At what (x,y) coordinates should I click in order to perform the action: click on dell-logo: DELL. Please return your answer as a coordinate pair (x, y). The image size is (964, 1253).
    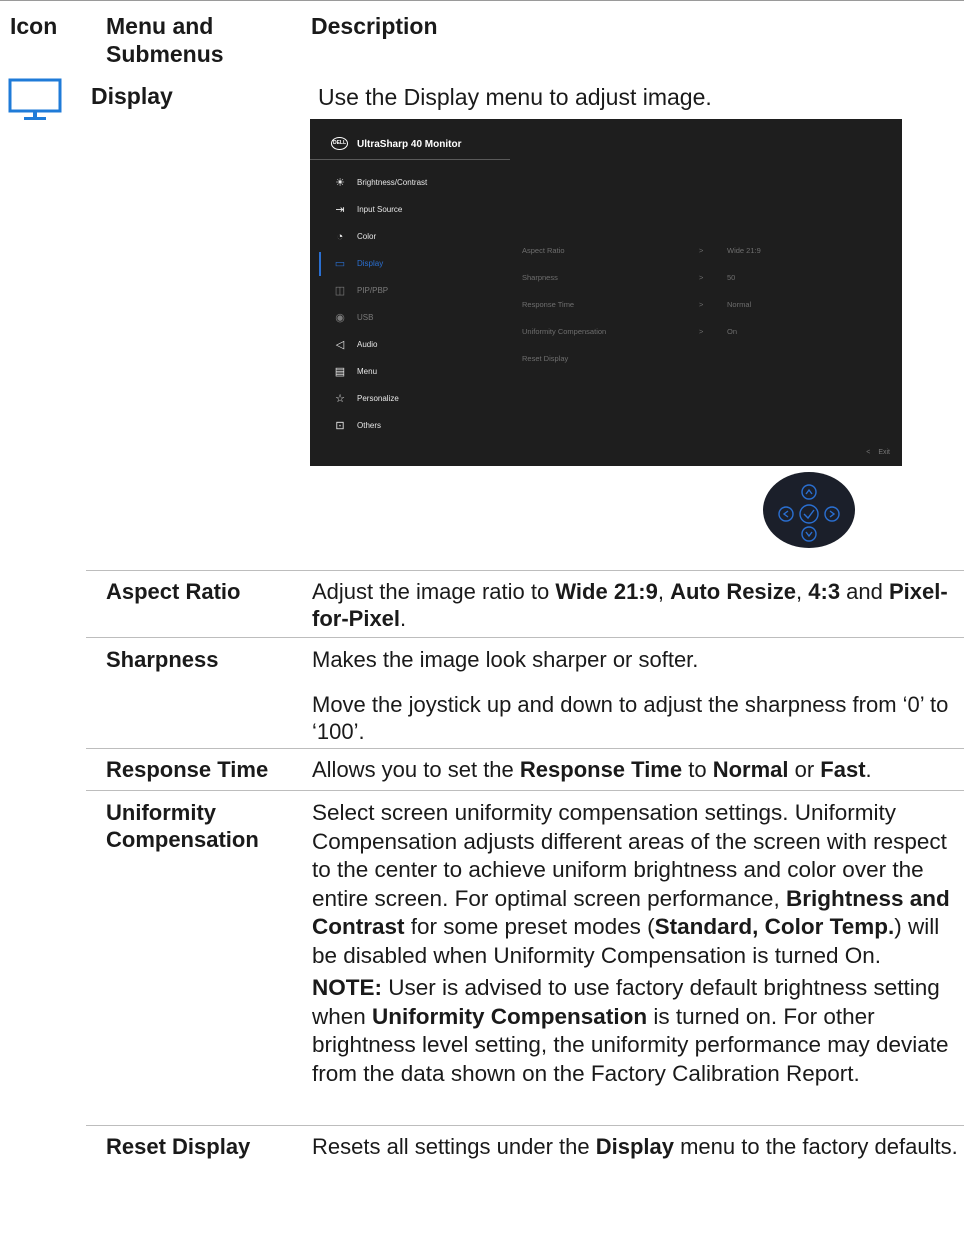
    Looking at the image, I should click on (339, 143).